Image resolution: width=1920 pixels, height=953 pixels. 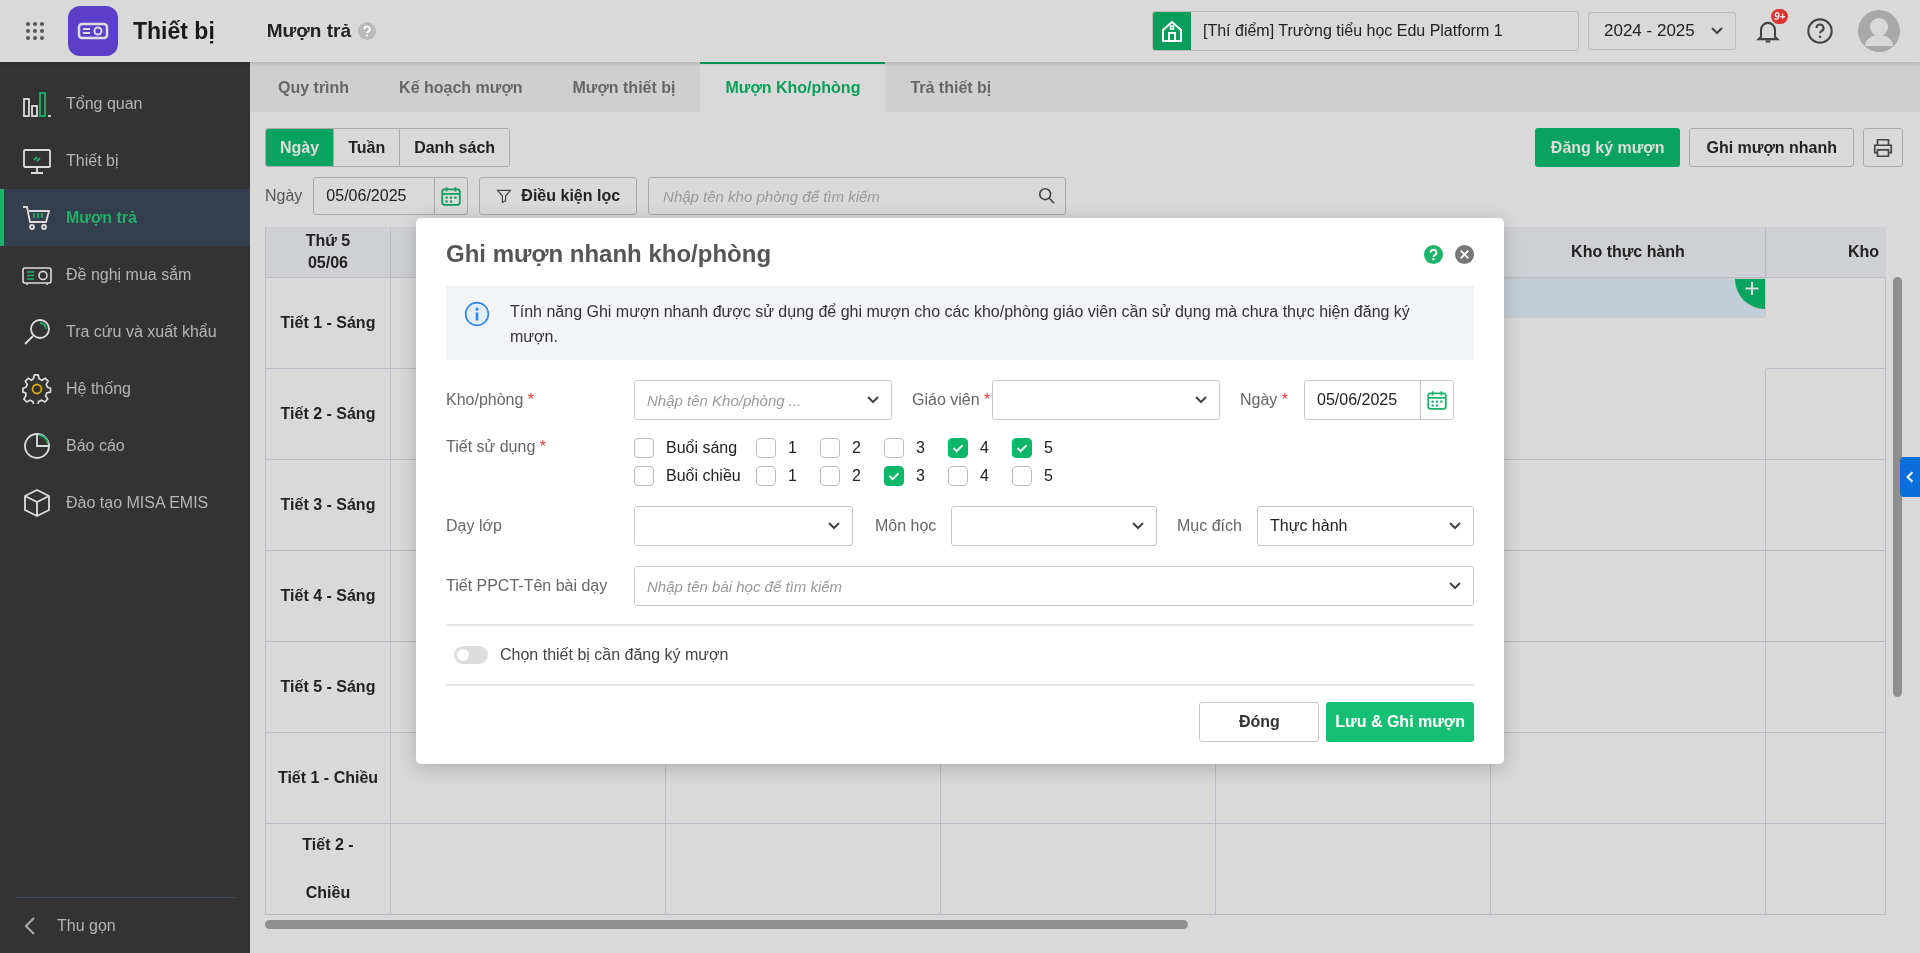 I want to click on sidebar-item: Tổng quan, so click(x=125, y=103).